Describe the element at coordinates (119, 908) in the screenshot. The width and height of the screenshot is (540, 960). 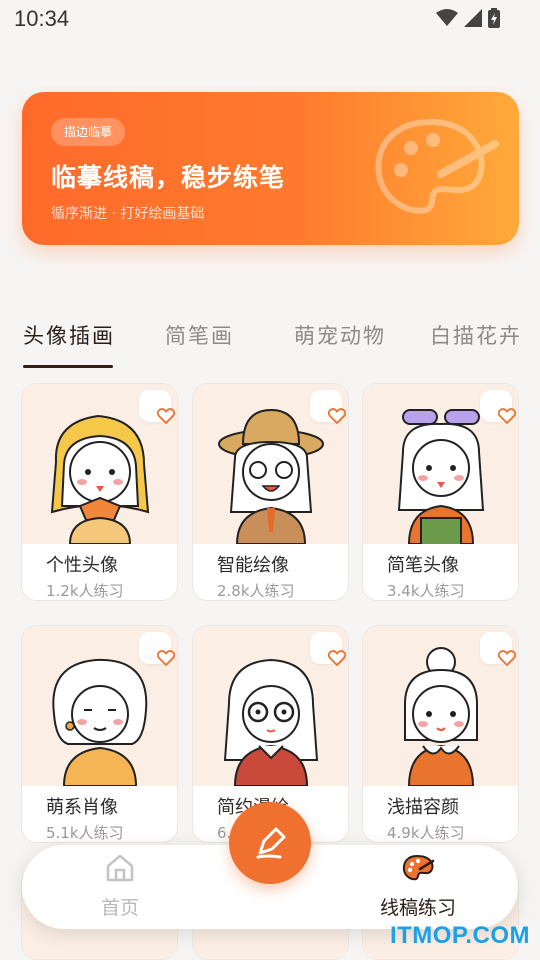
I see `nav-home-label: 首页` at that location.